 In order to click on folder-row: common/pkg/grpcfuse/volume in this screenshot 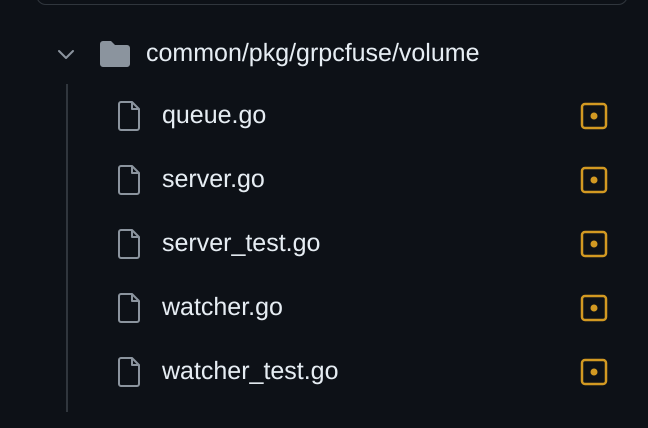, I will do `click(324, 54)`.